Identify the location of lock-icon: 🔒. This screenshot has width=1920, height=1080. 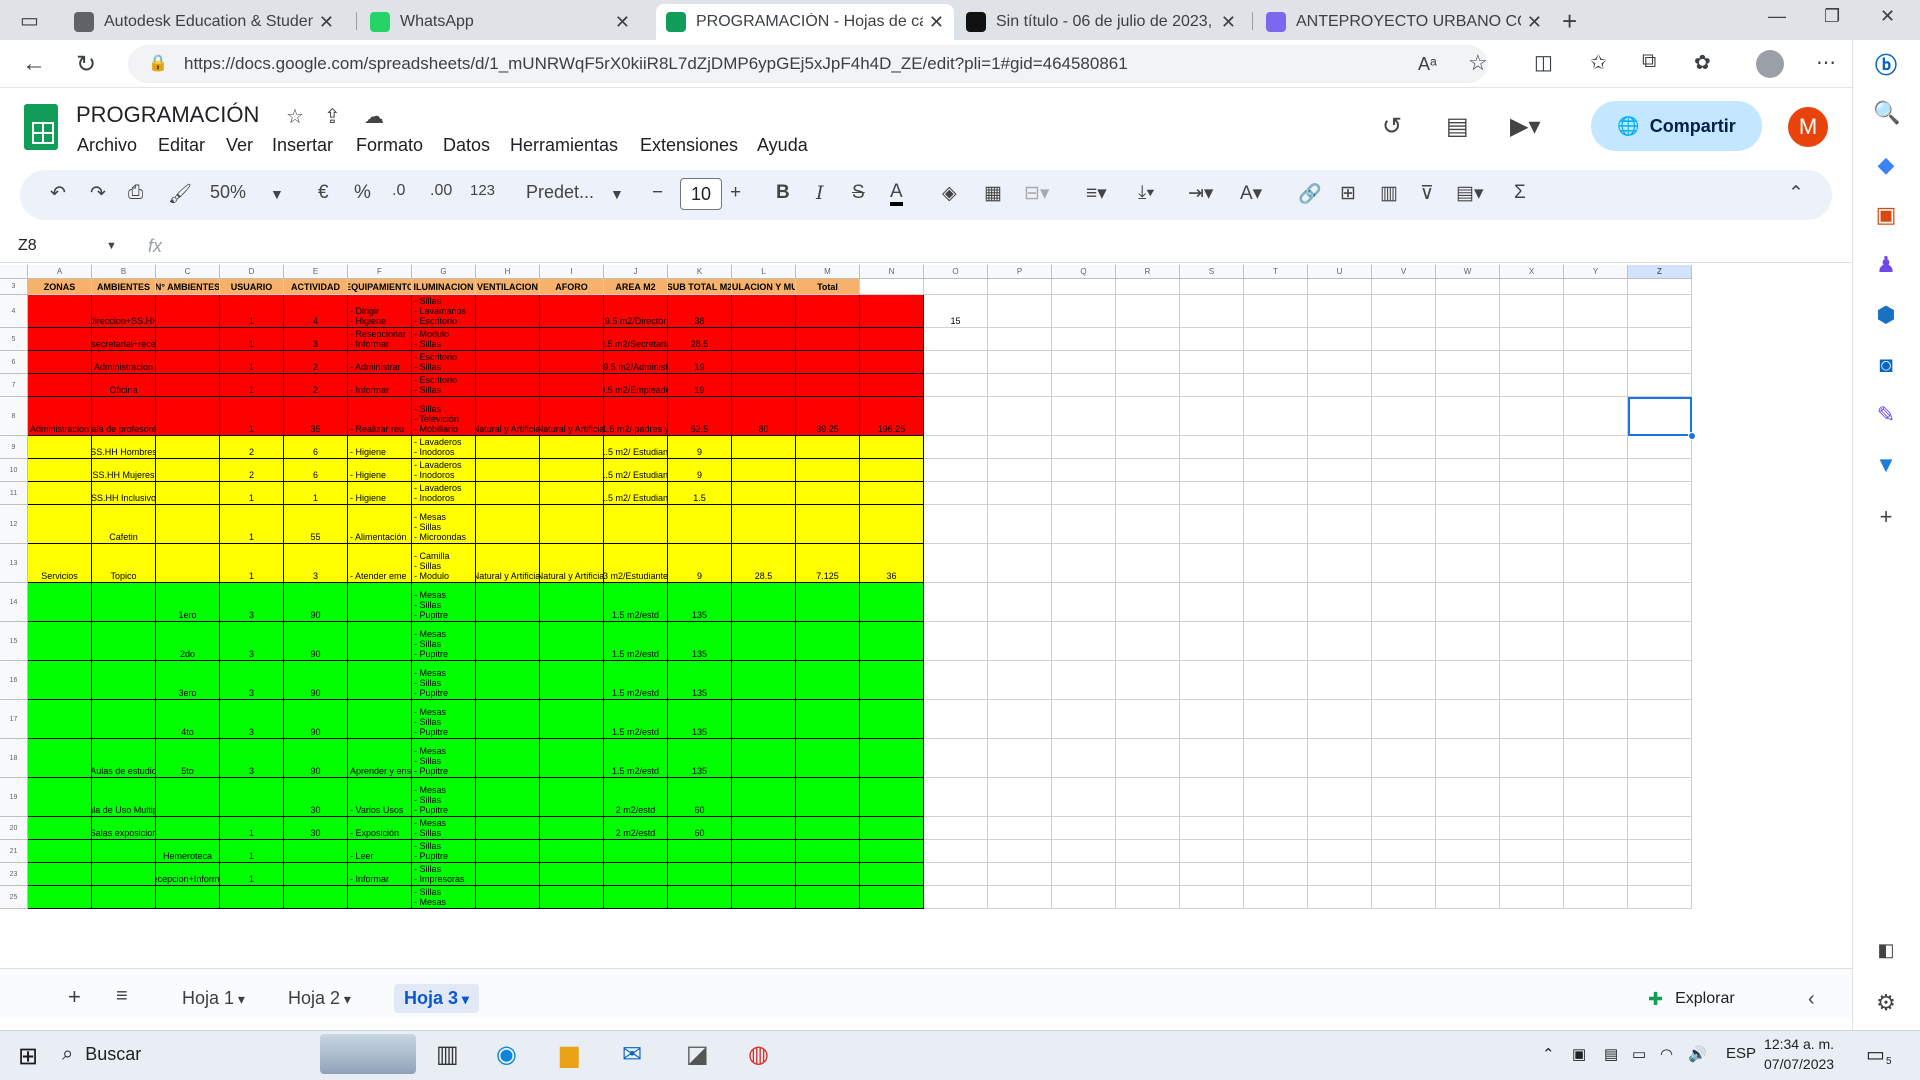
(158, 63).